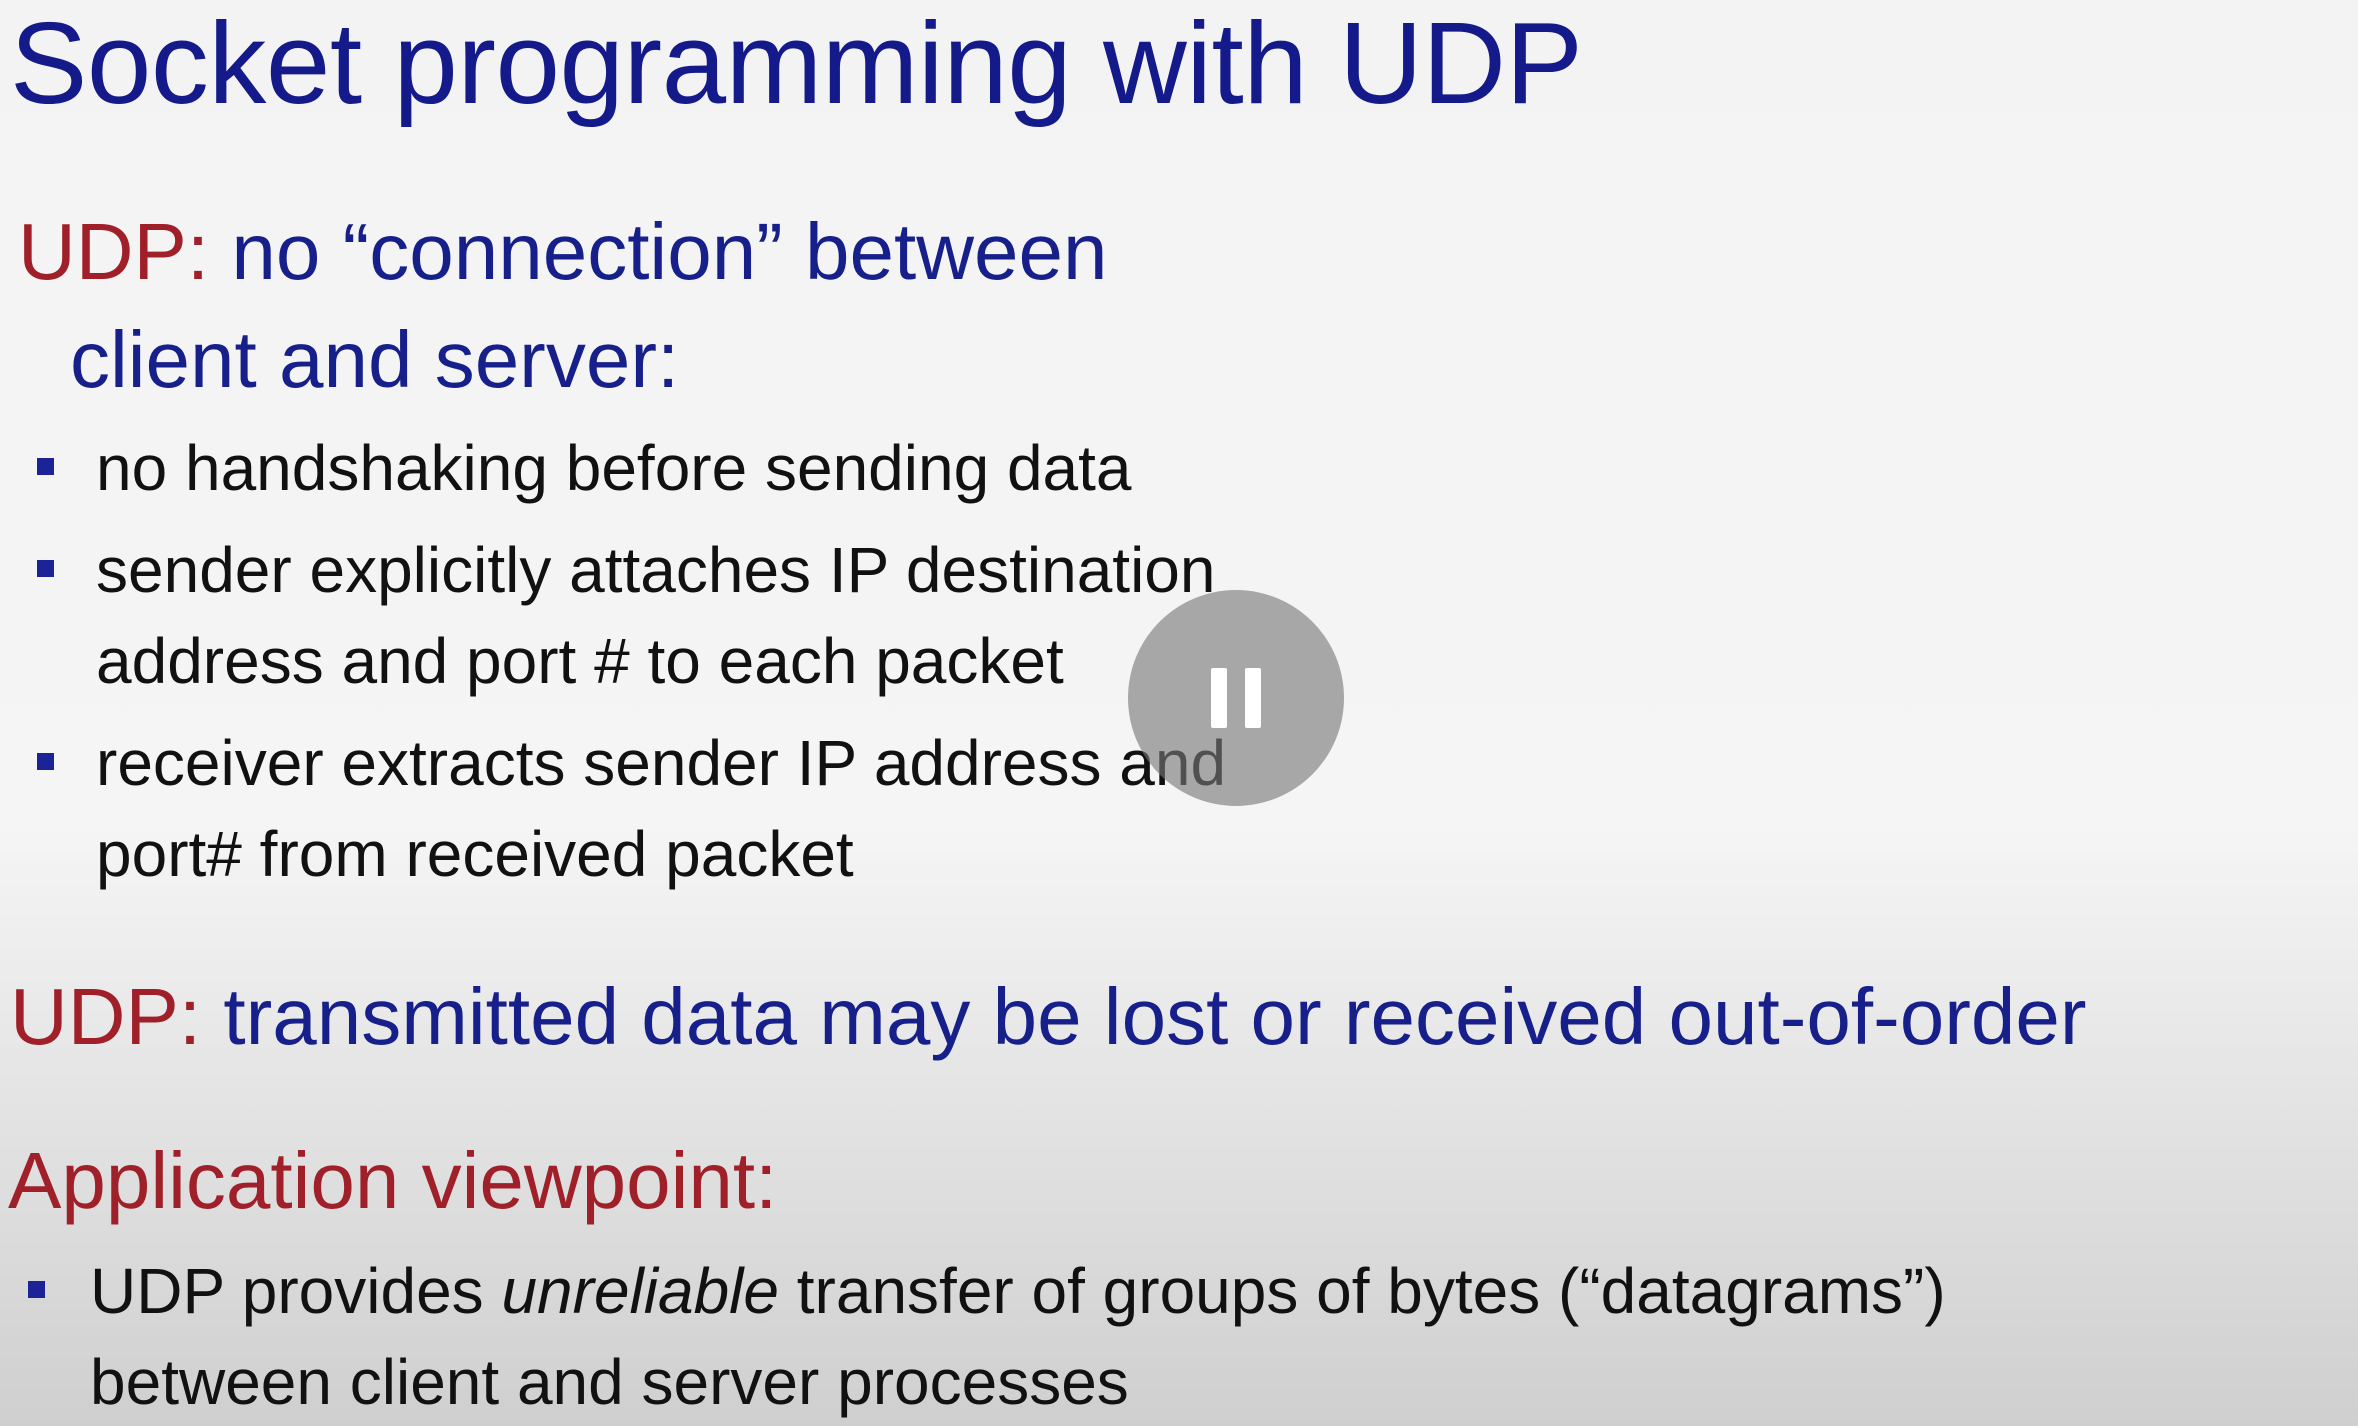 Image resolution: width=2358 pixels, height=1426 pixels. I want to click on bullet-text-part: UDP provides, so click(296, 1291).